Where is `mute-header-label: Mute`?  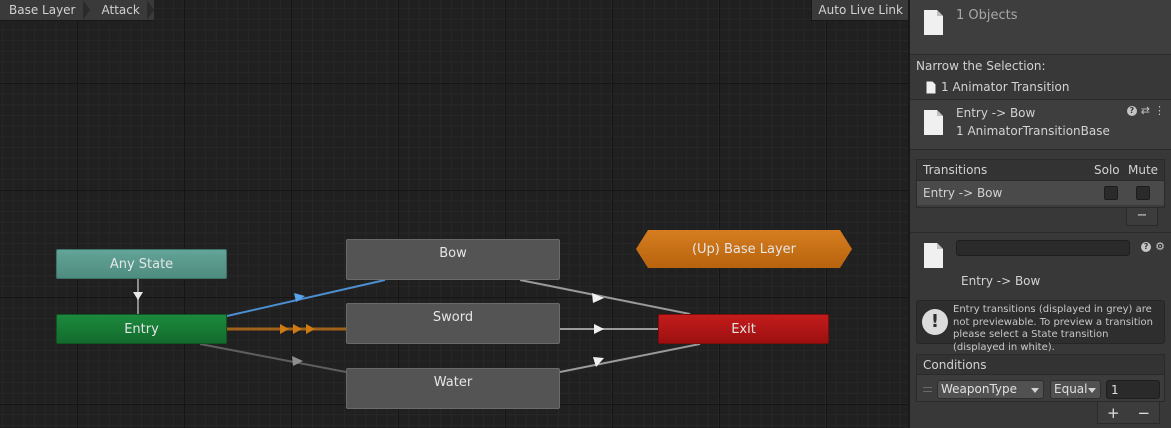
mute-header-label: Mute is located at coordinates (1143, 170).